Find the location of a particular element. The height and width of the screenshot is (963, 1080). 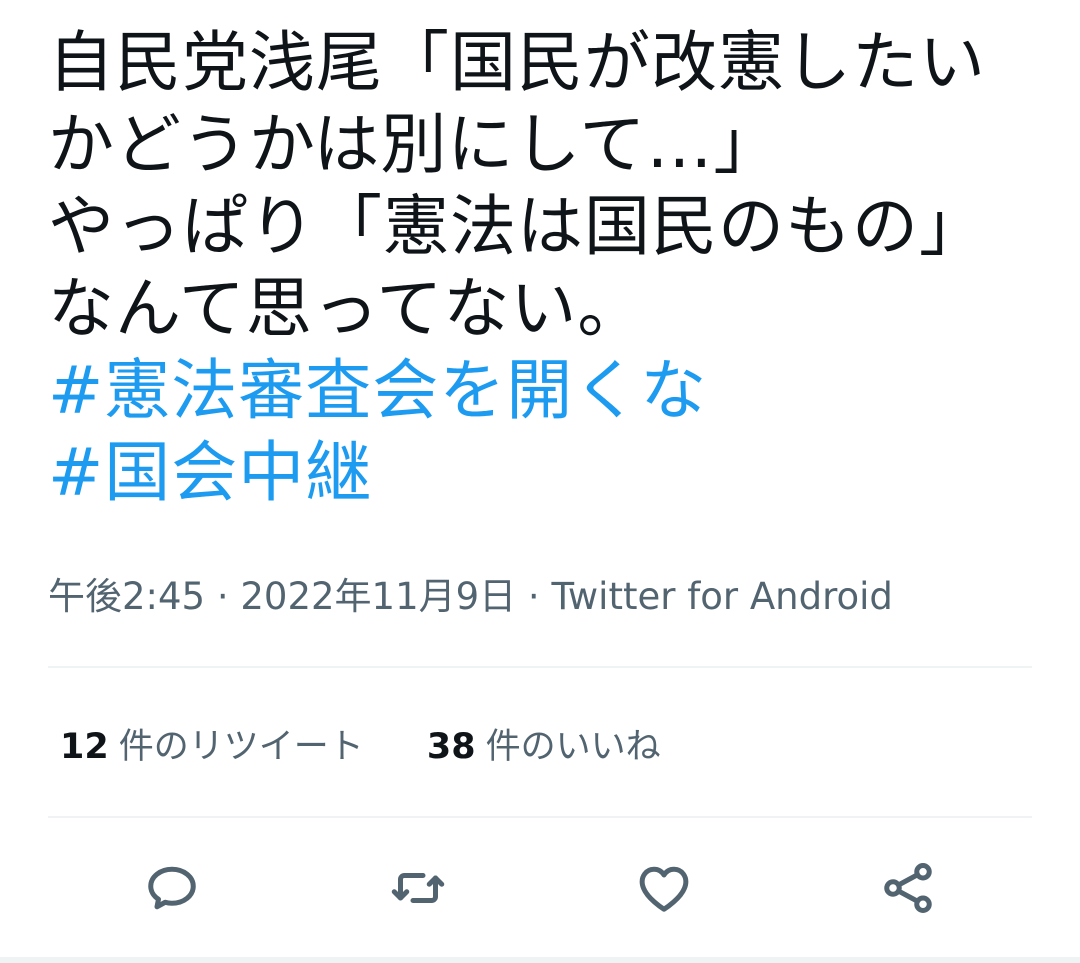

retweet-icon is located at coordinates (418, 888).